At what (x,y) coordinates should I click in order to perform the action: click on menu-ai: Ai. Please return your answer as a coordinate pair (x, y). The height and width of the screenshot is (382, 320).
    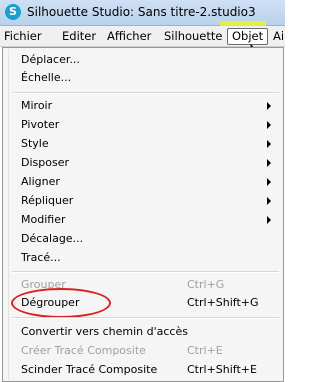
    Looking at the image, I should click on (278, 36).